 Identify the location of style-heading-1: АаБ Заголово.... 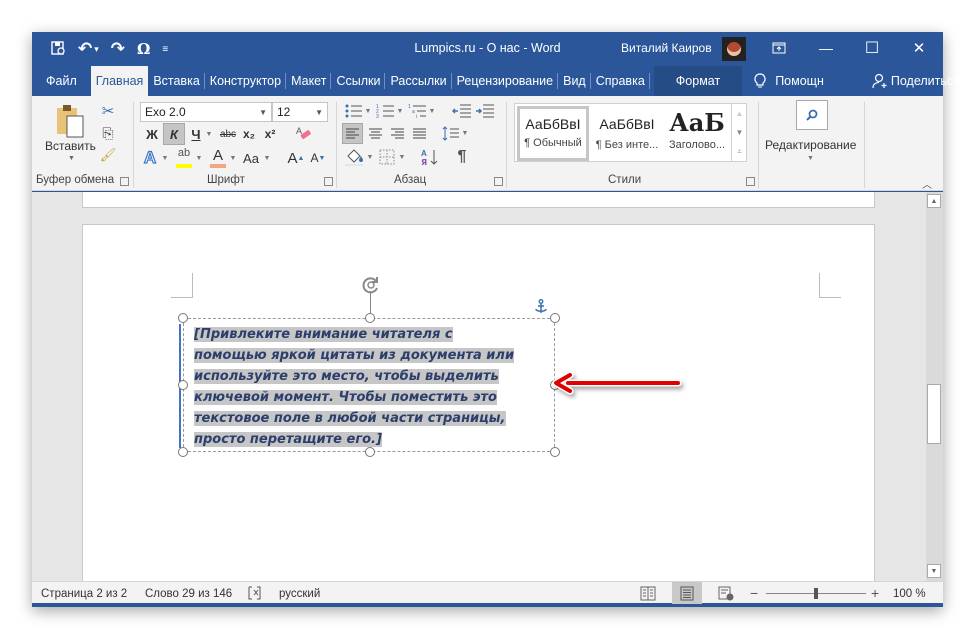
(697, 133).